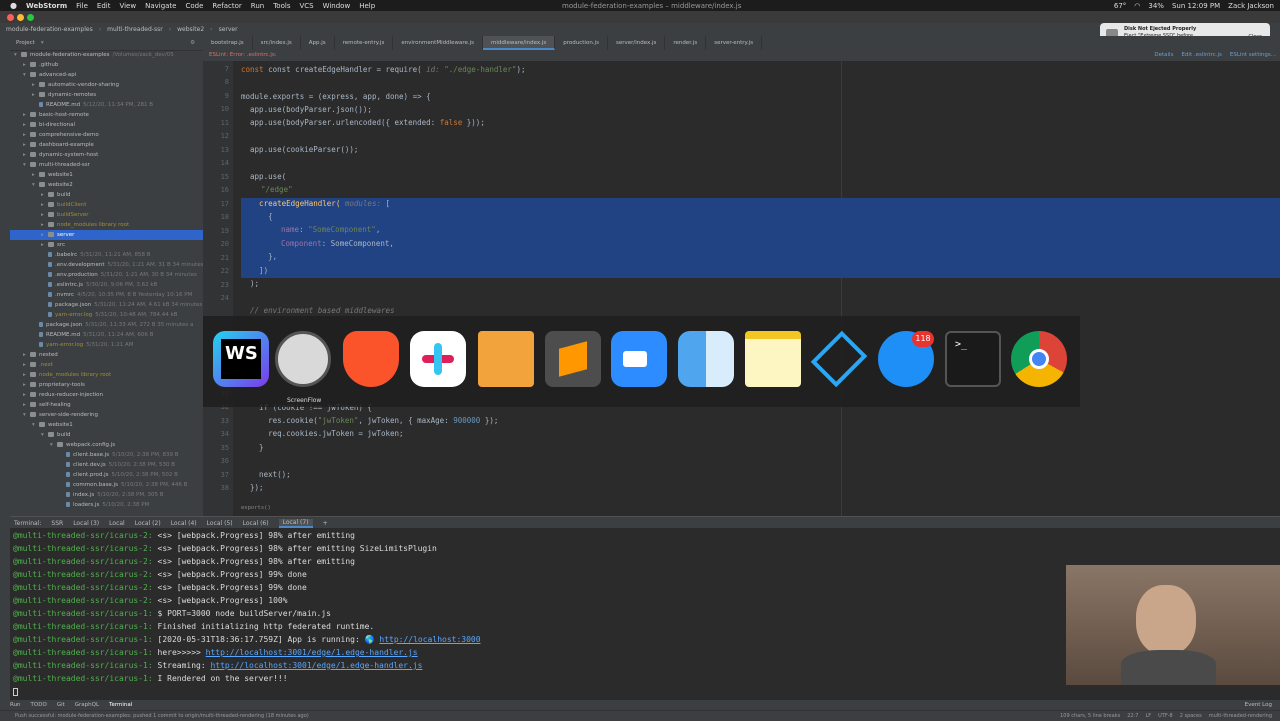 The image size is (1280, 721). I want to click on pages-icon, so click(506, 359).